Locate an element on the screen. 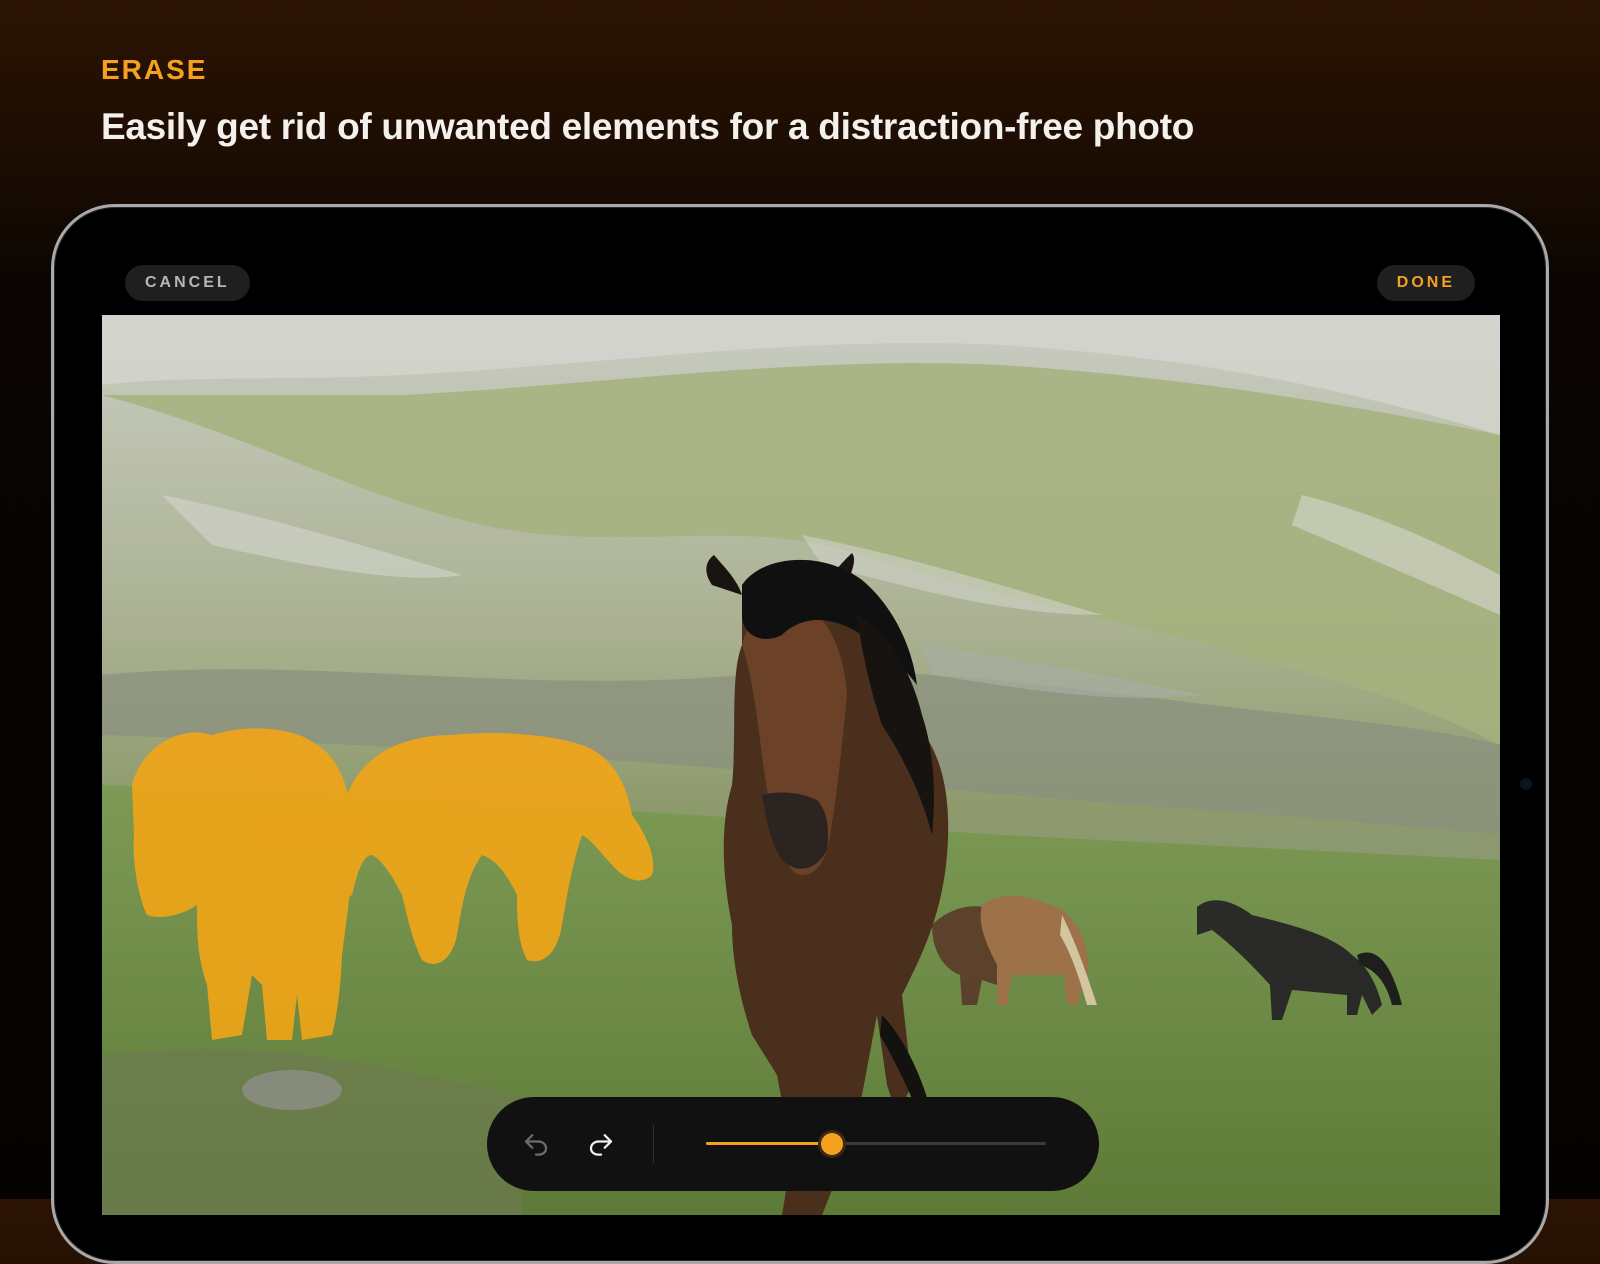 The width and height of the screenshot is (1600, 1264). brush-size-slider is located at coordinates (876, 1144).